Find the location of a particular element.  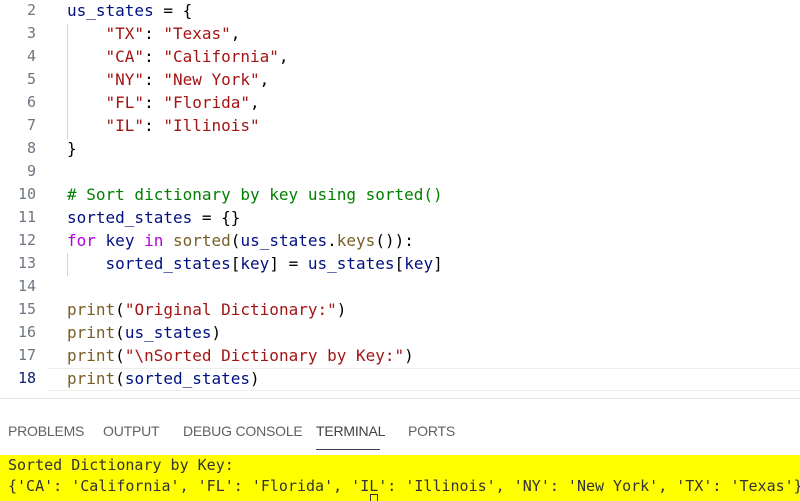

code-line: 8} is located at coordinates (400, 149).